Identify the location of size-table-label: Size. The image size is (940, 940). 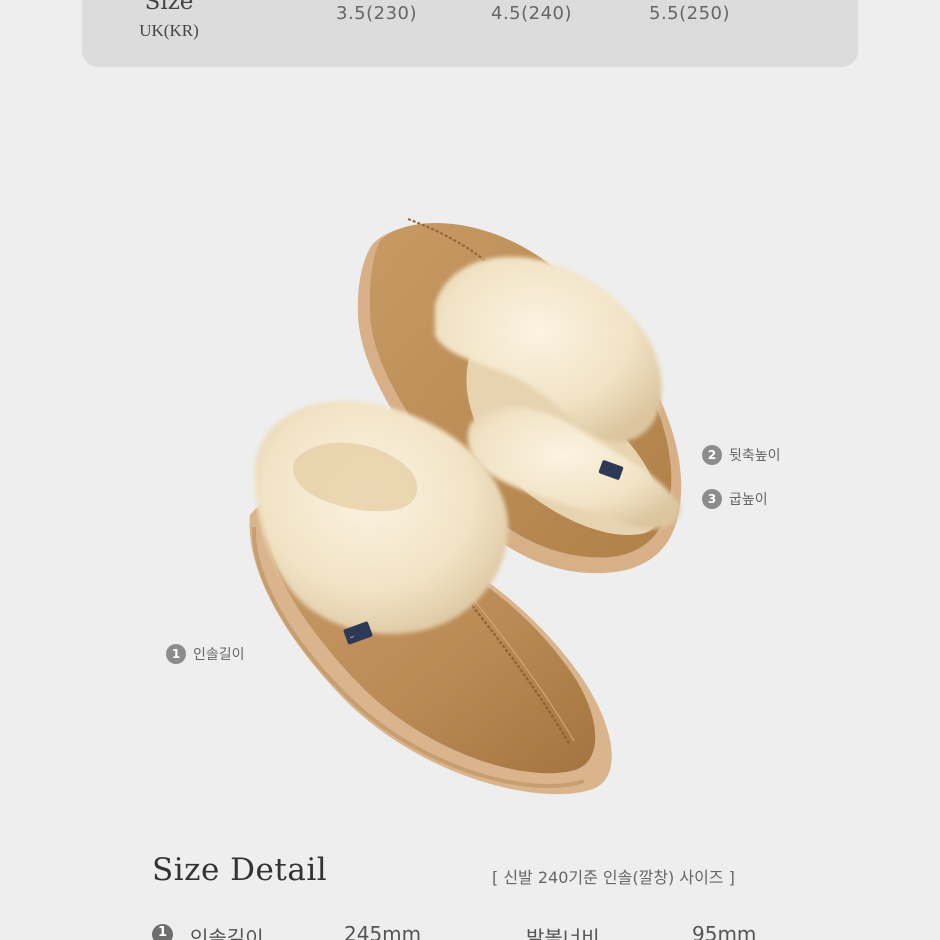
(169, 7).